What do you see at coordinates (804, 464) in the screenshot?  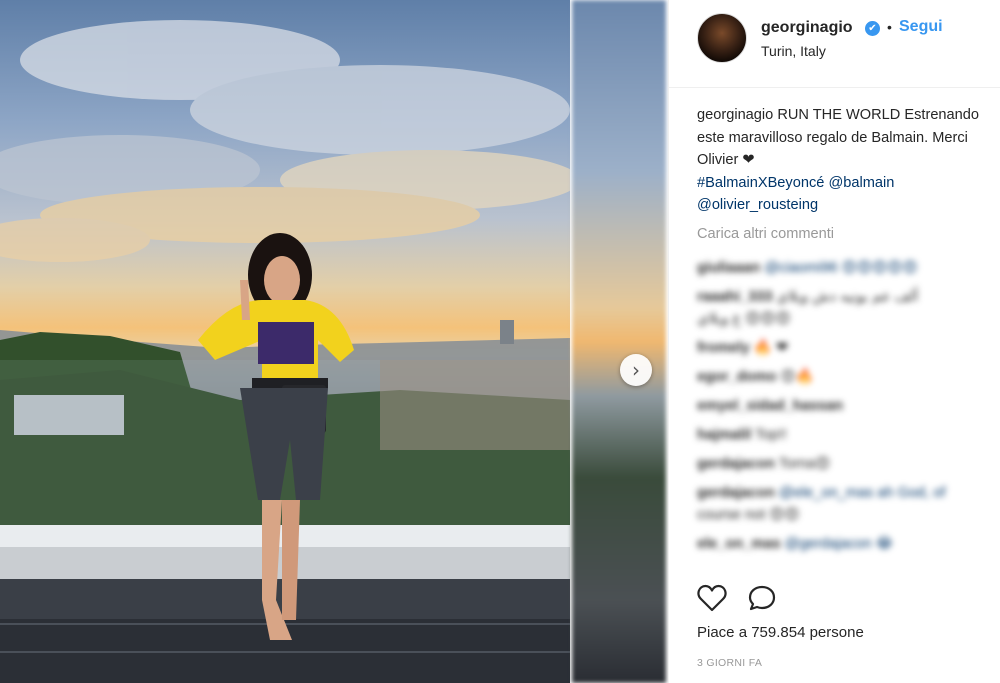 I see `comment-text: Torna😍` at bounding box center [804, 464].